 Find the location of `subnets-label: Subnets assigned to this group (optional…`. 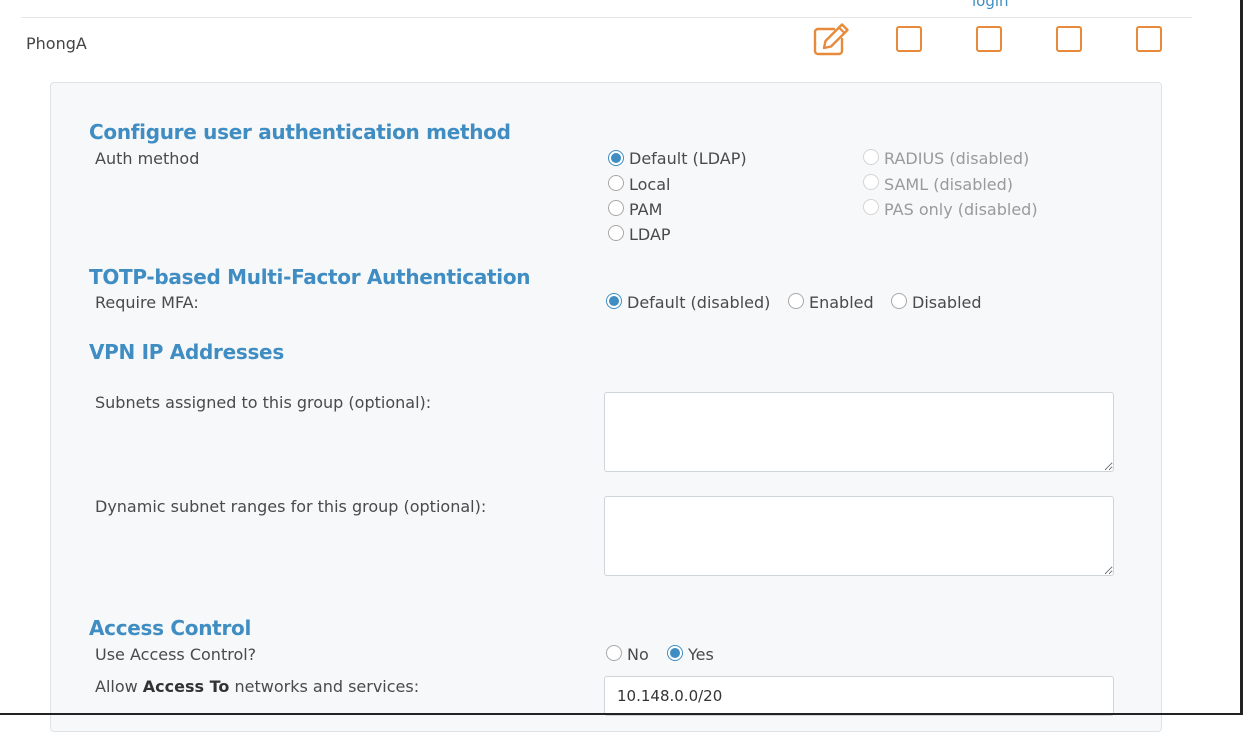

subnets-label: Subnets assigned to this group (optional… is located at coordinates (263, 402).